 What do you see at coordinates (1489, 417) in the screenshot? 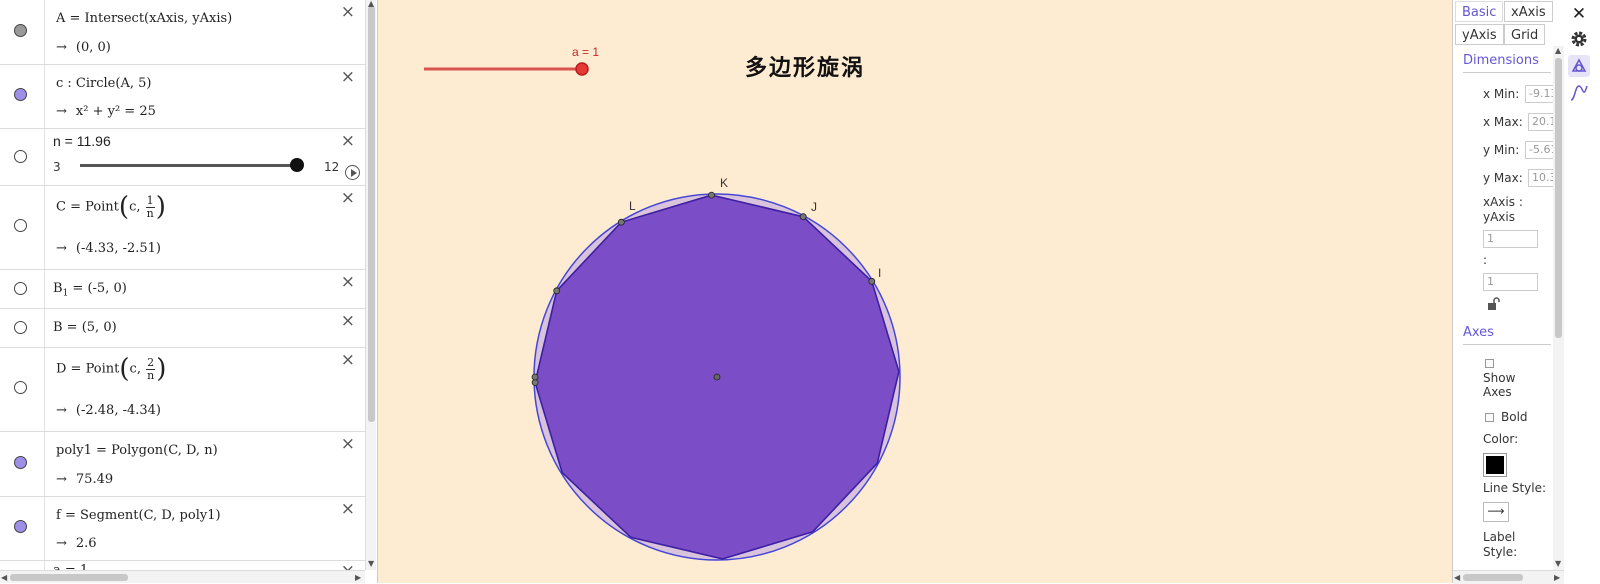
I see `bold-checkbox` at bounding box center [1489, 417].